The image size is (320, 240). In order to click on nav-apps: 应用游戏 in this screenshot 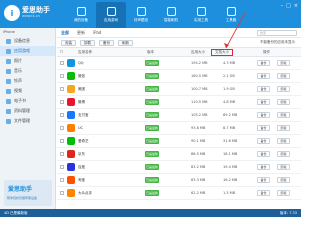, I will do `click(111, 15)`.